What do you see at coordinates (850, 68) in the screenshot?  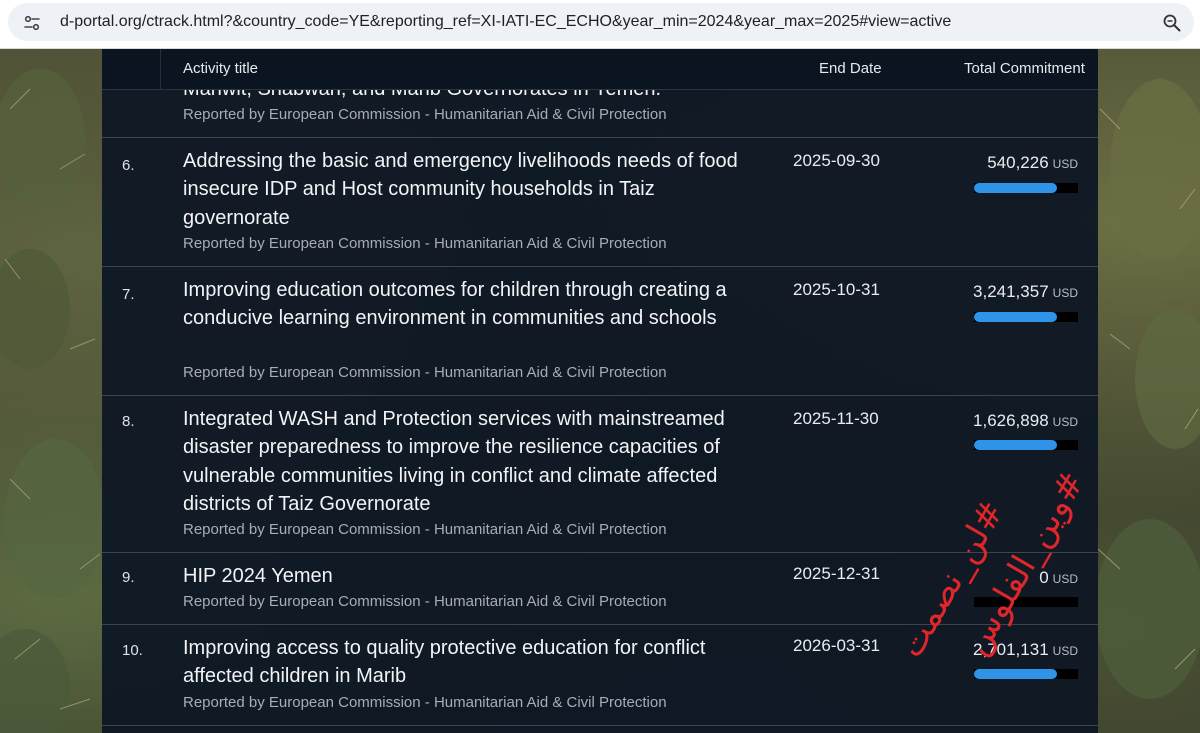 I see `column-header-end-date: End Date` at bounding box center [850, 68].